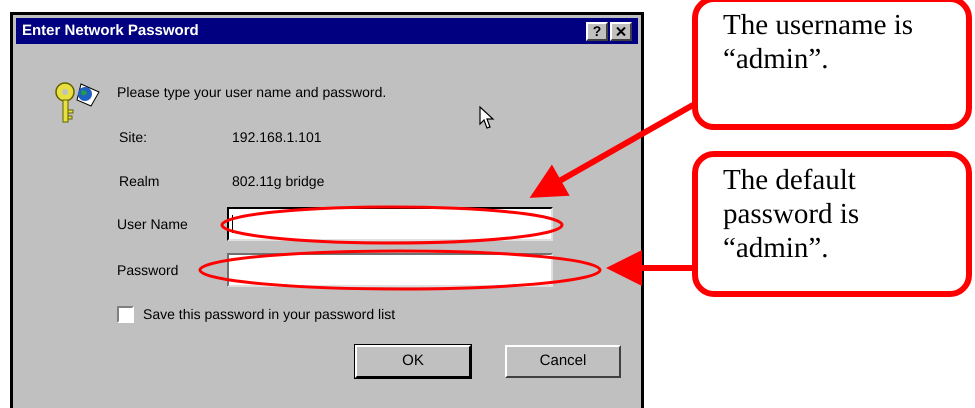 Image resolution: width=975 pixels, height=408 pixels. I want to click on checkbox-label: Save this password in your password list, so click(269, 314).